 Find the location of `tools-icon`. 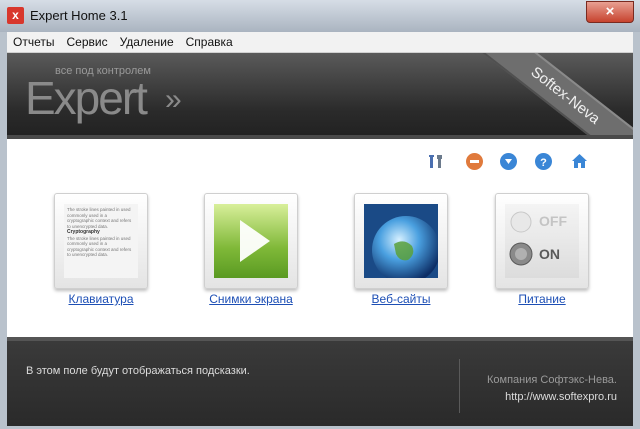

tools-icon is located at coordinates (436, 161).